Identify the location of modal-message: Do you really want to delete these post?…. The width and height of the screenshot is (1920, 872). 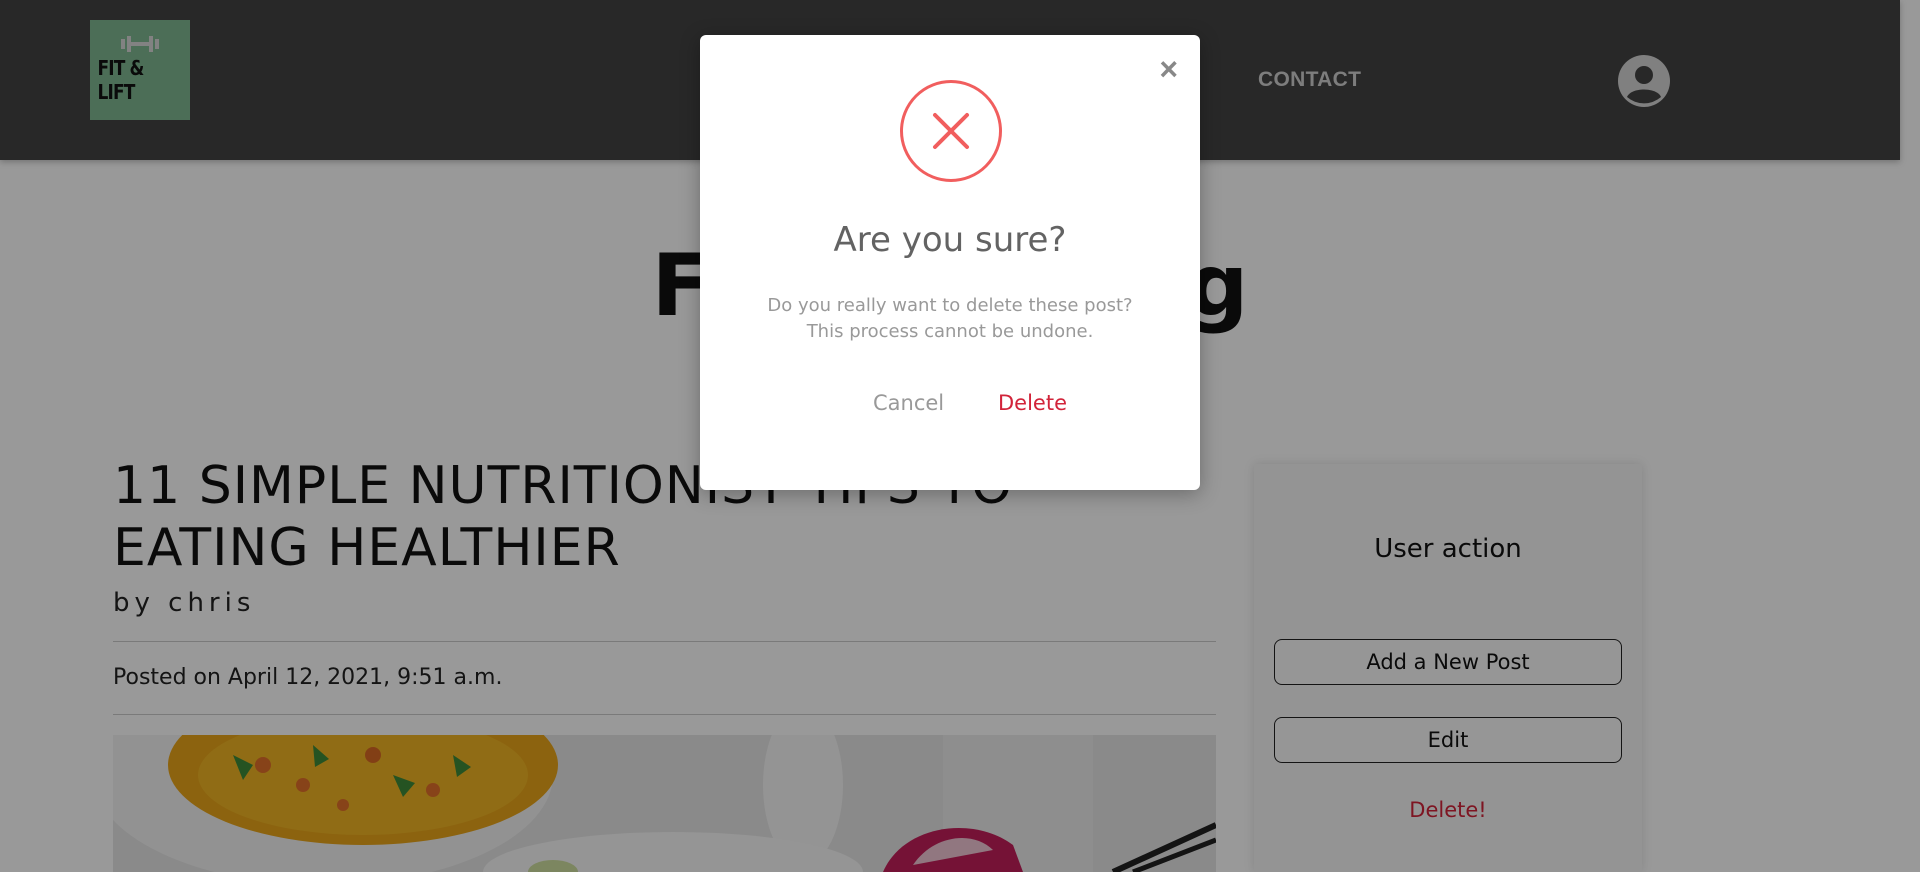
(950, 319).